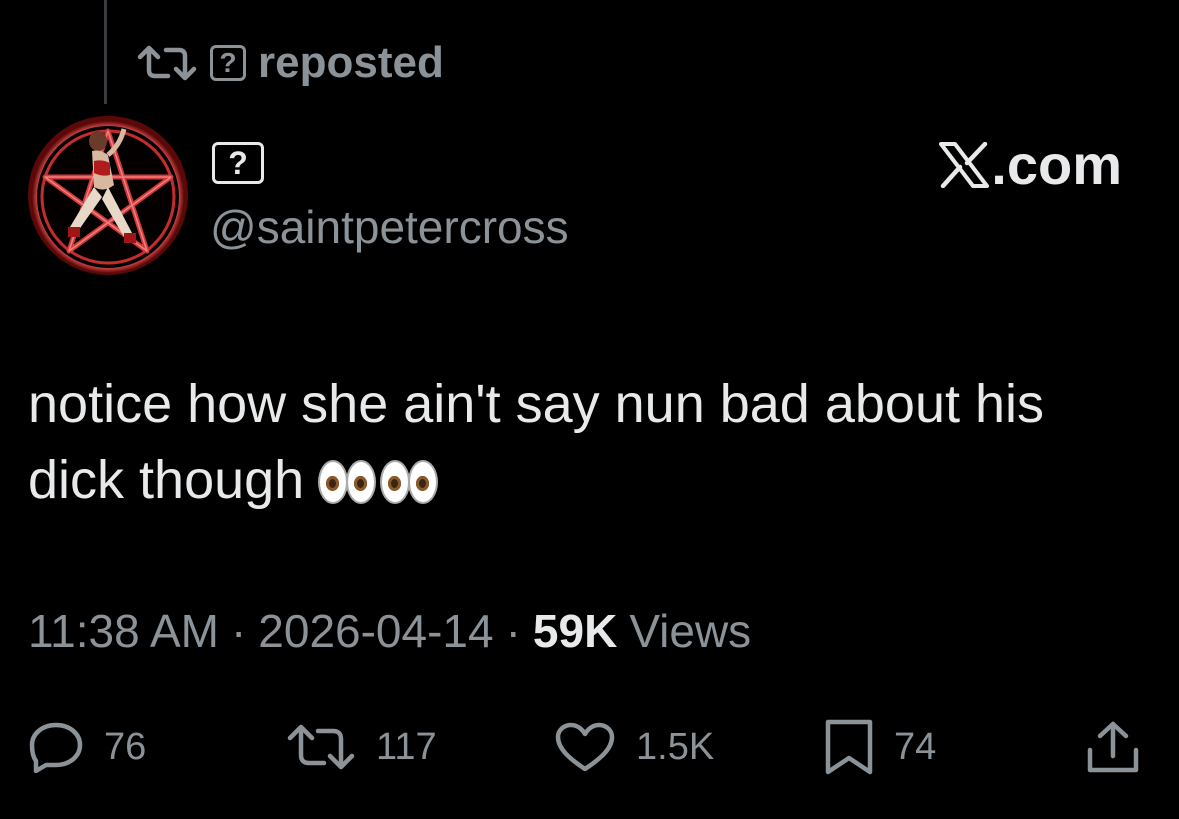  I want to click on post-meta: 11:38 AM · 2026-04-14 · 59K Views, so click(389, 631).